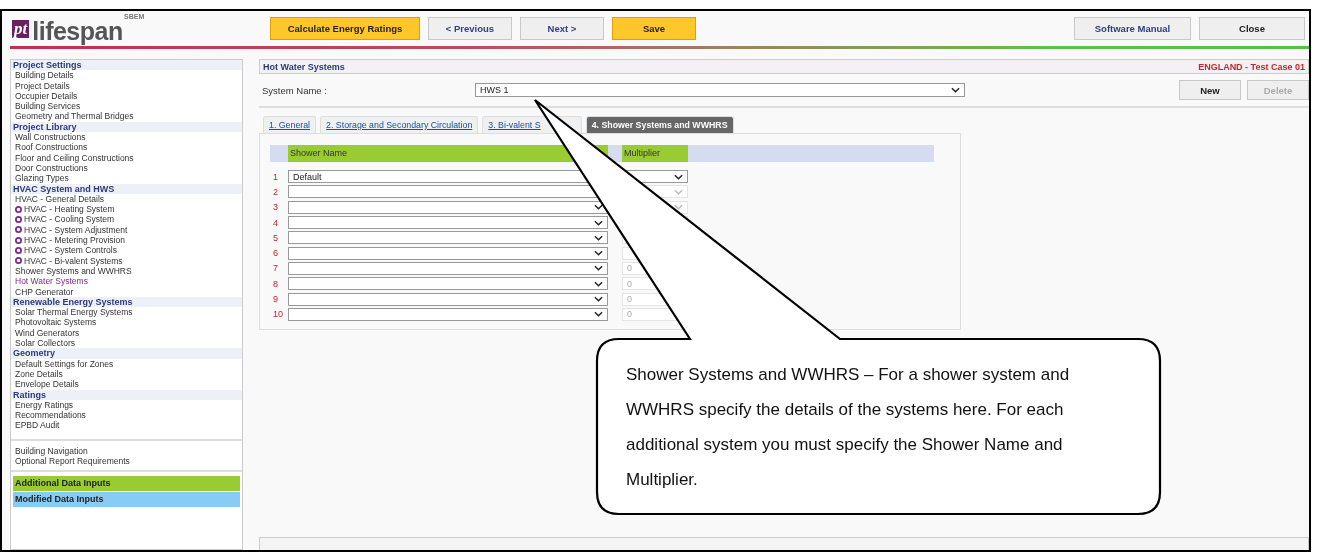 Image resolution: width=1317 pixels, height=552 pixels. What do you see at coordinates (126, 302) in the screenshot?
I see `sidebar-heading: Renewable Energy Systems` at bounding box center [126, 302].